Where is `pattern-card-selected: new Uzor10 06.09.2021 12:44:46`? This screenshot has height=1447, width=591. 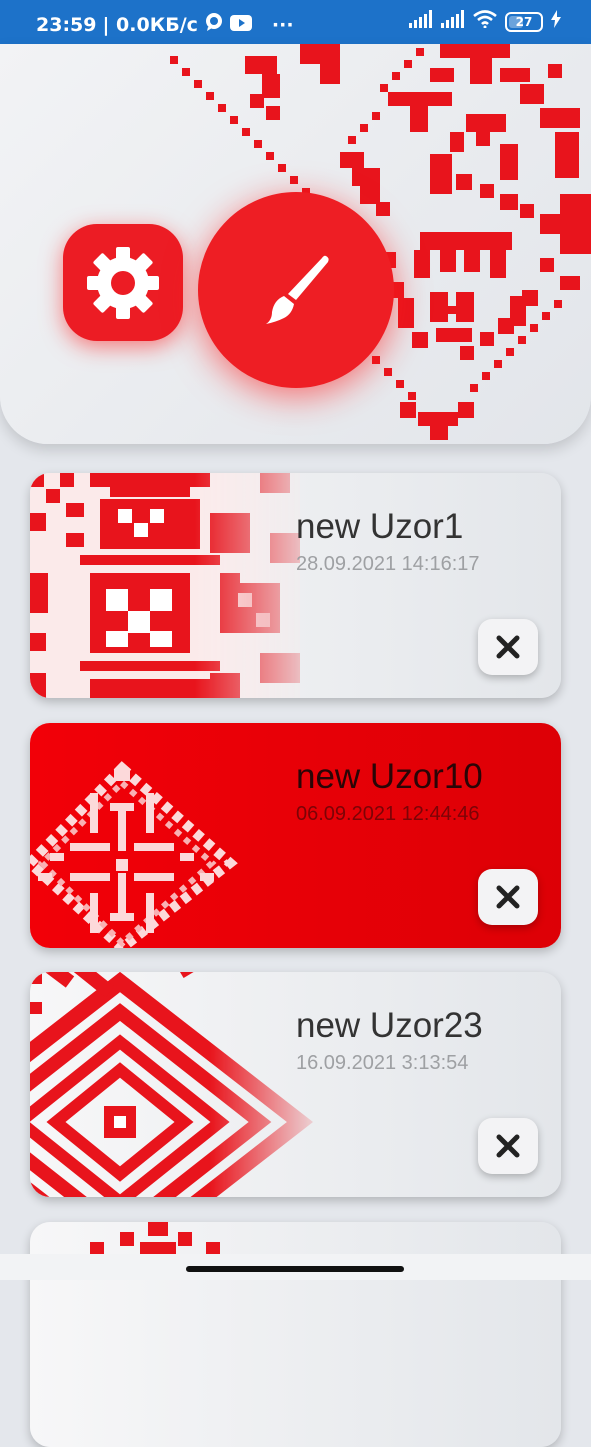
pattern-card-selected: new Uzor10 06.09.2021 12:44:46 is located at coordinates (295, 835).